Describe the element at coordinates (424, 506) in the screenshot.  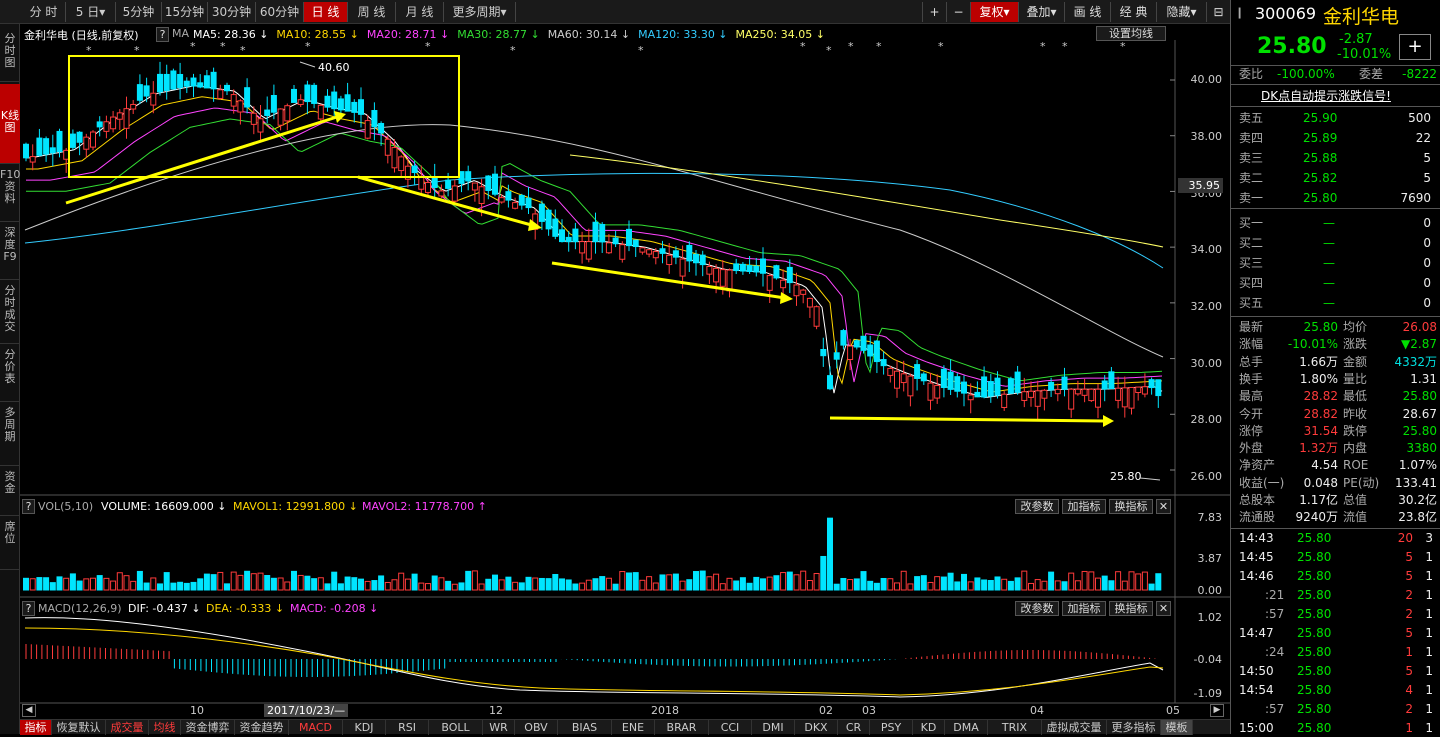
I see `mavol2-value: MAVOL2: 11778.700 ↑` at that location.